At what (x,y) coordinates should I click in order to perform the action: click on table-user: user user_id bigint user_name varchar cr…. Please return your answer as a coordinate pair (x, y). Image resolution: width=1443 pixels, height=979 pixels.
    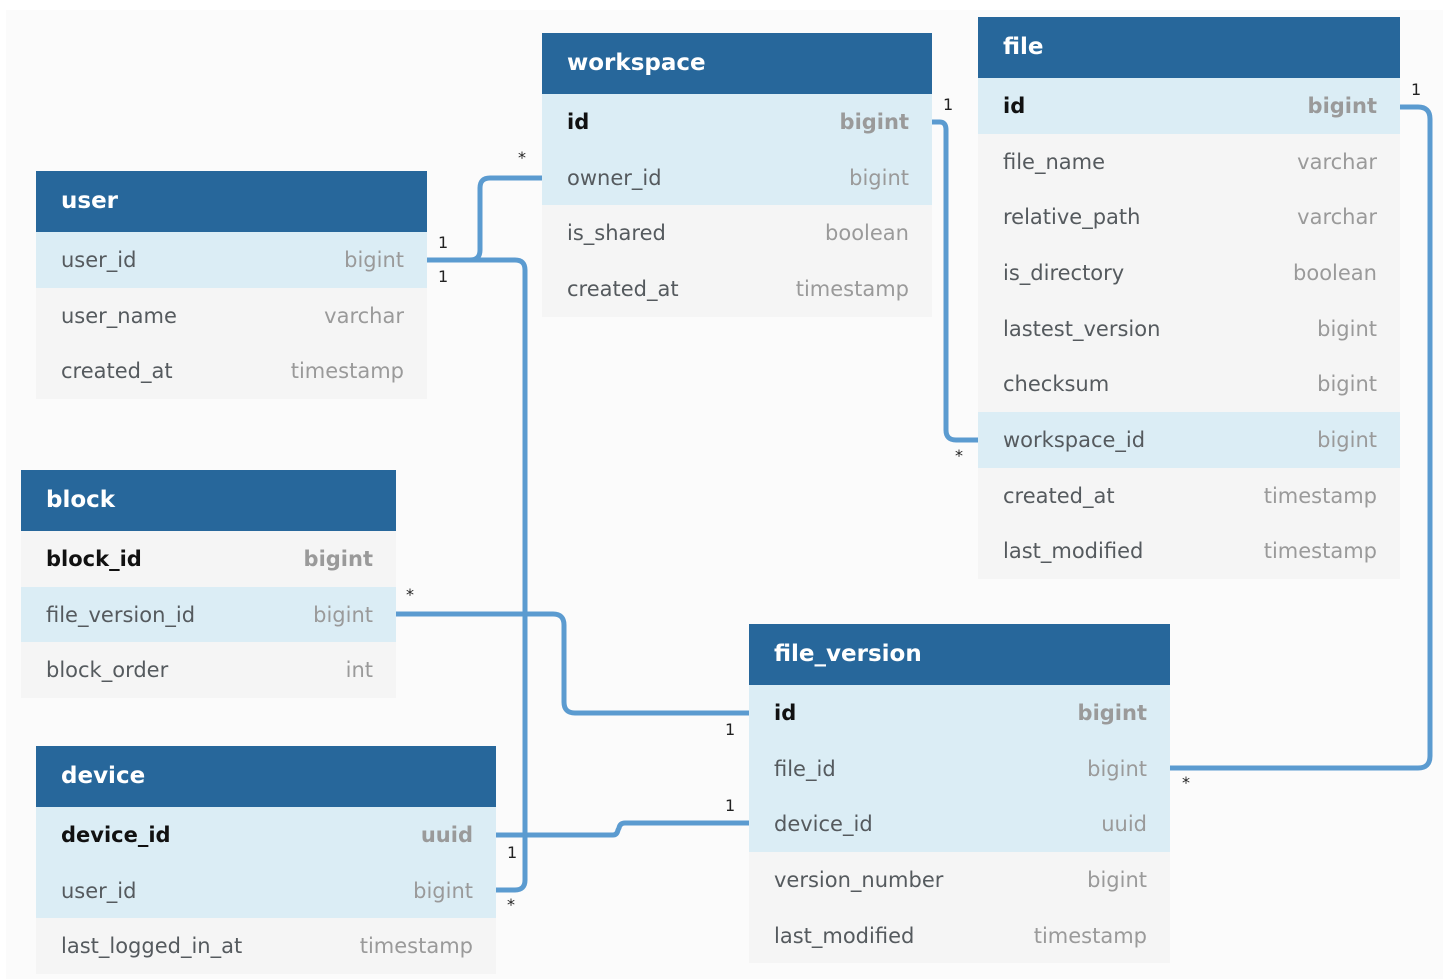
    Looking at the image, I should click on (231, 285).